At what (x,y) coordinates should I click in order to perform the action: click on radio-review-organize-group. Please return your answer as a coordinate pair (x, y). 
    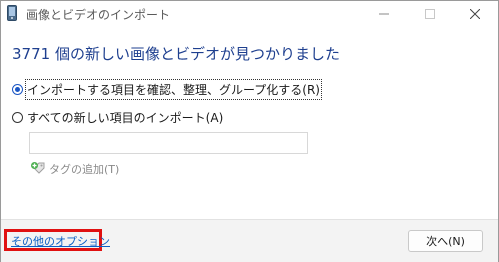
    Looking at the image, I should click on (17, 89).